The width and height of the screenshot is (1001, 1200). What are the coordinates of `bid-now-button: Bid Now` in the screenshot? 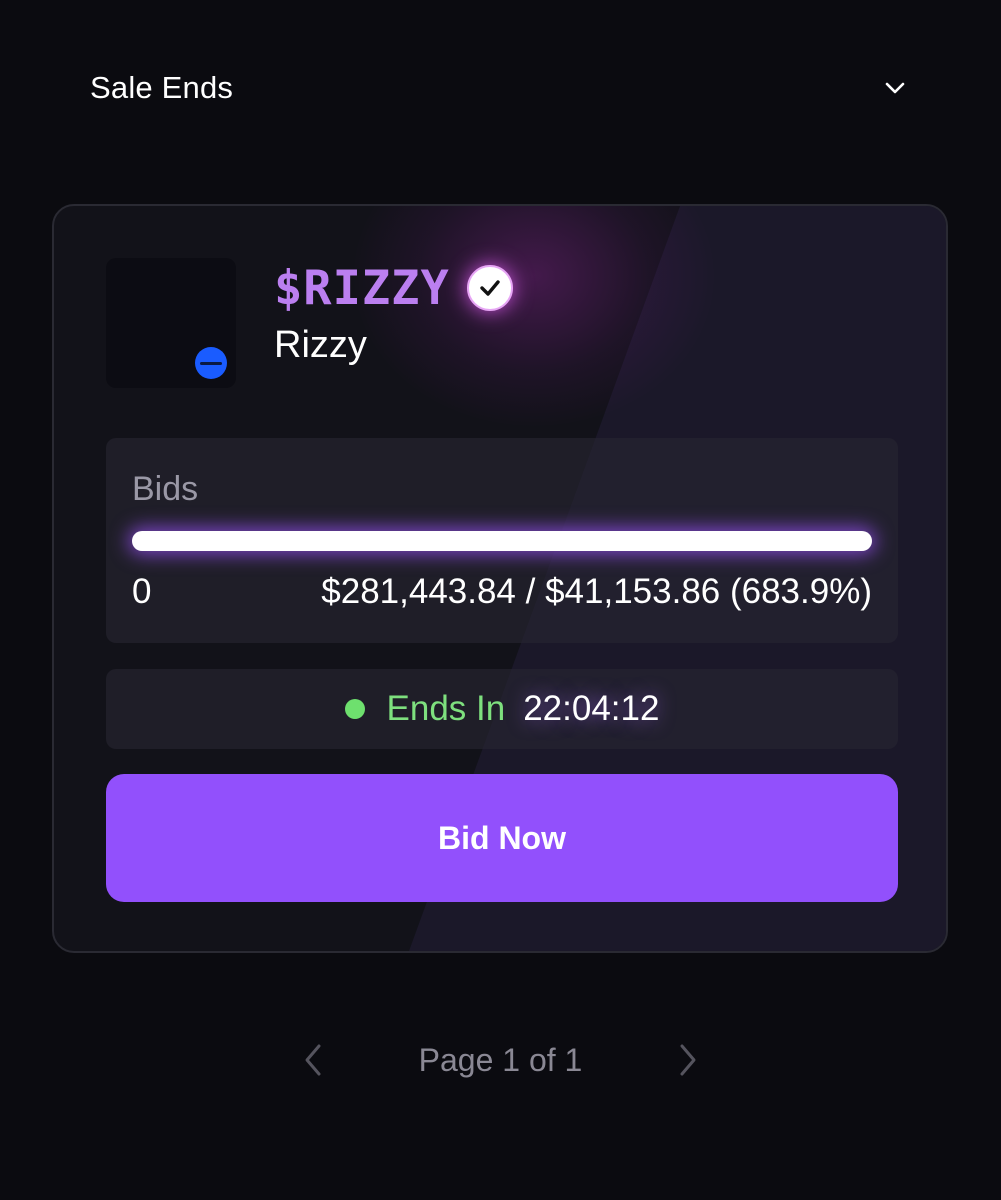 It's located at (502, 838).